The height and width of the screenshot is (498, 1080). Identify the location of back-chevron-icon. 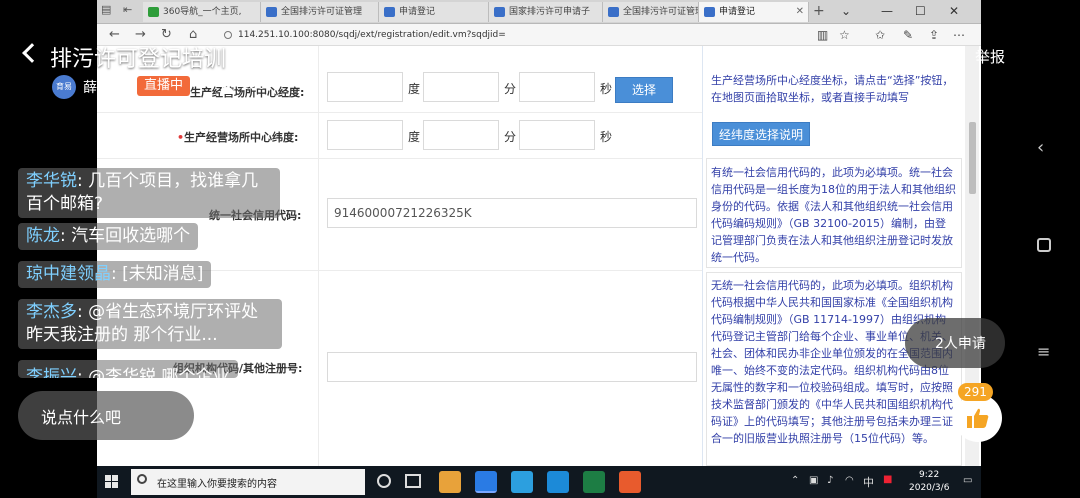
(32, 53).